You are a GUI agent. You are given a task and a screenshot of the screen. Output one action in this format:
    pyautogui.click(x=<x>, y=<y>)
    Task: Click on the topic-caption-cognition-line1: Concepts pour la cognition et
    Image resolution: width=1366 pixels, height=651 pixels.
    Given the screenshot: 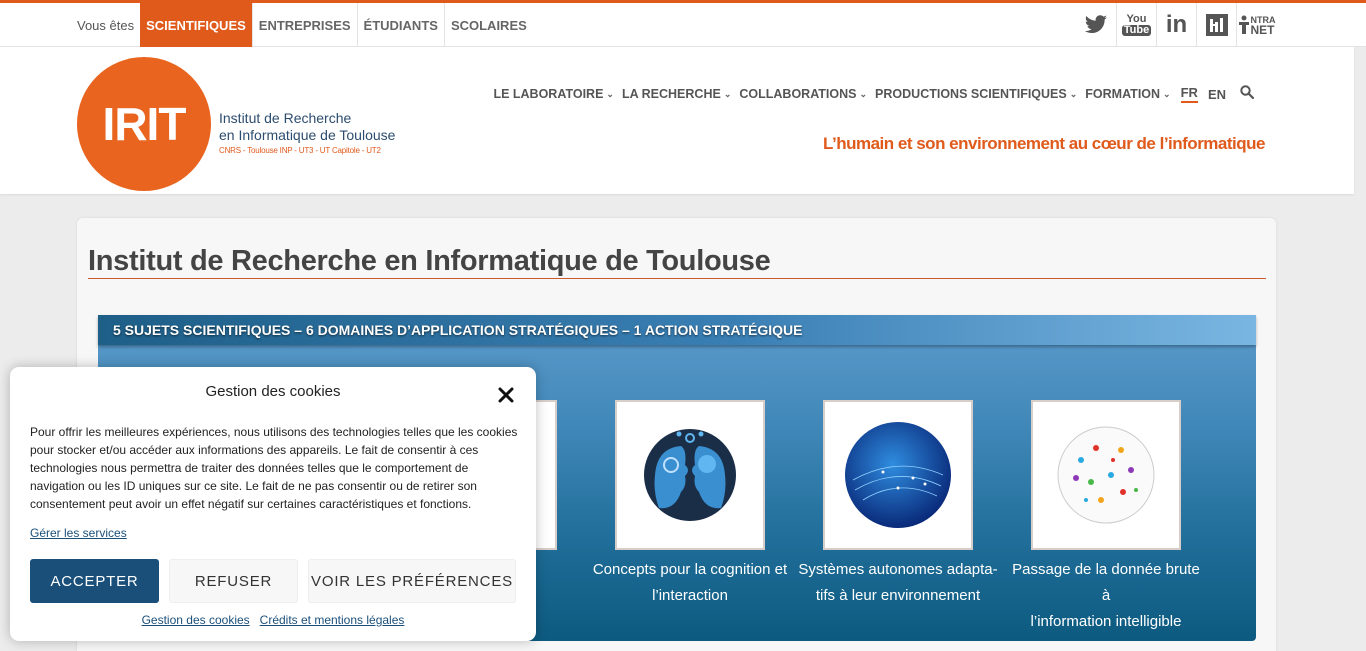 What is the action you would take?
    pyautogui.click(x=690, y=569)
    